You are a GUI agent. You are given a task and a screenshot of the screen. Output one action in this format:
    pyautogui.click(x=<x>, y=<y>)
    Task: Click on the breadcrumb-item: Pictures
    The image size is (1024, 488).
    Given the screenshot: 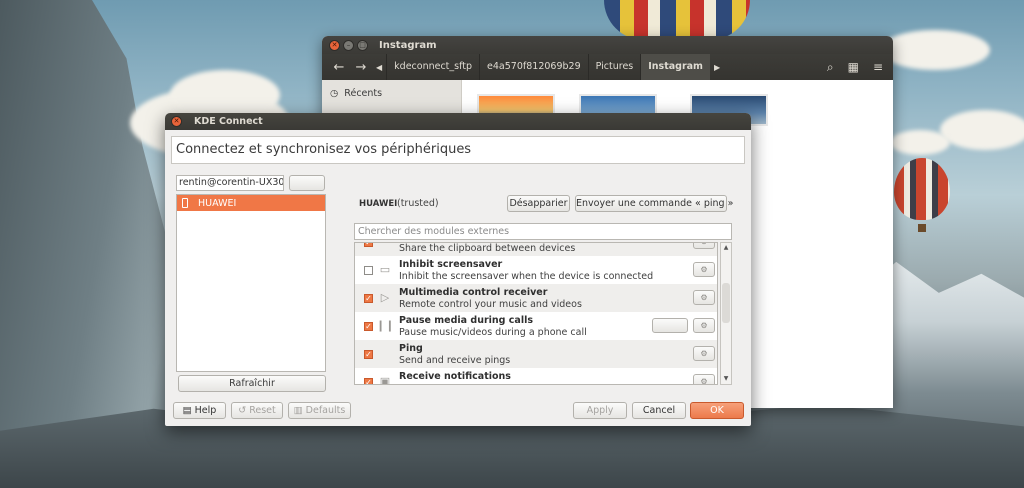 What is the action you would take?
    pyautogui.click(x=614, y=67)
    